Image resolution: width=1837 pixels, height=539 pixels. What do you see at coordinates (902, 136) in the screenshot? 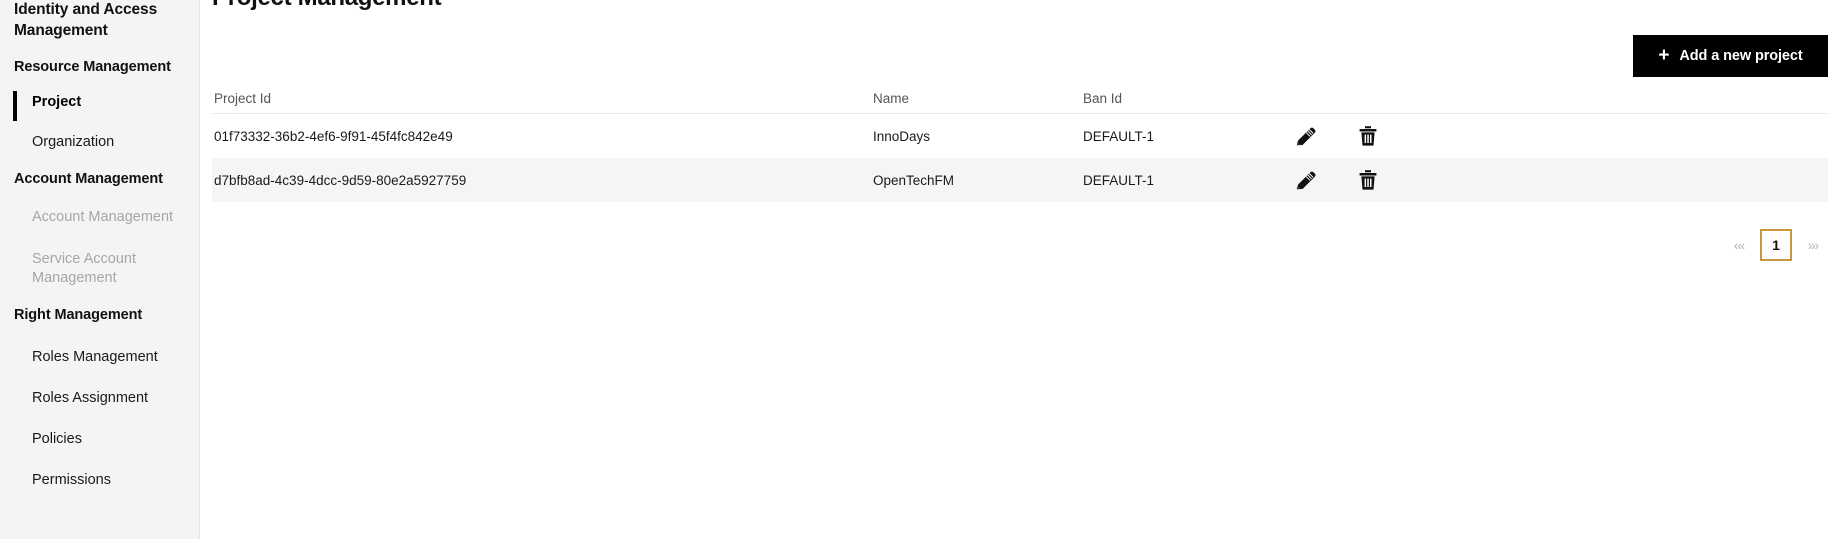
I see `cell-name: InnoDays` at bounding box center [902, 136].